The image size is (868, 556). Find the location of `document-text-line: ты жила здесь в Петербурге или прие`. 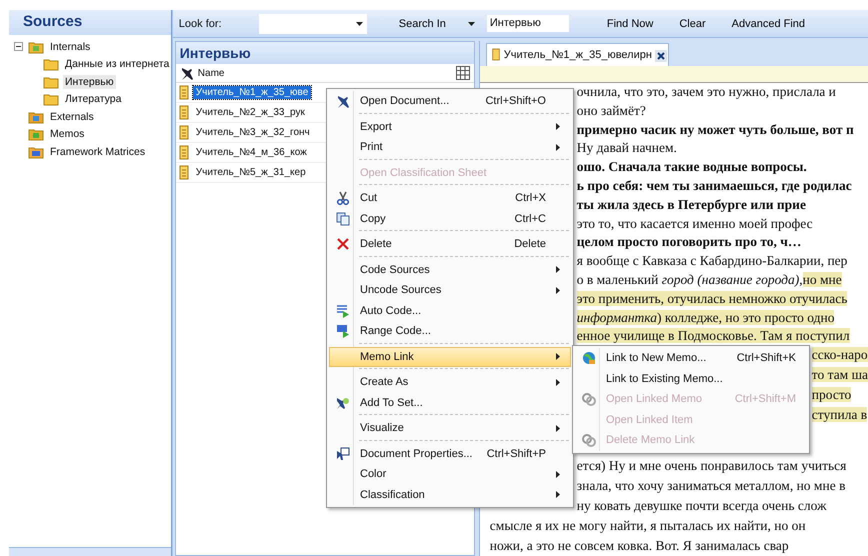

document-text-line: ты жила здесь в Петербурге или прие is located at coordinates (691, 204).